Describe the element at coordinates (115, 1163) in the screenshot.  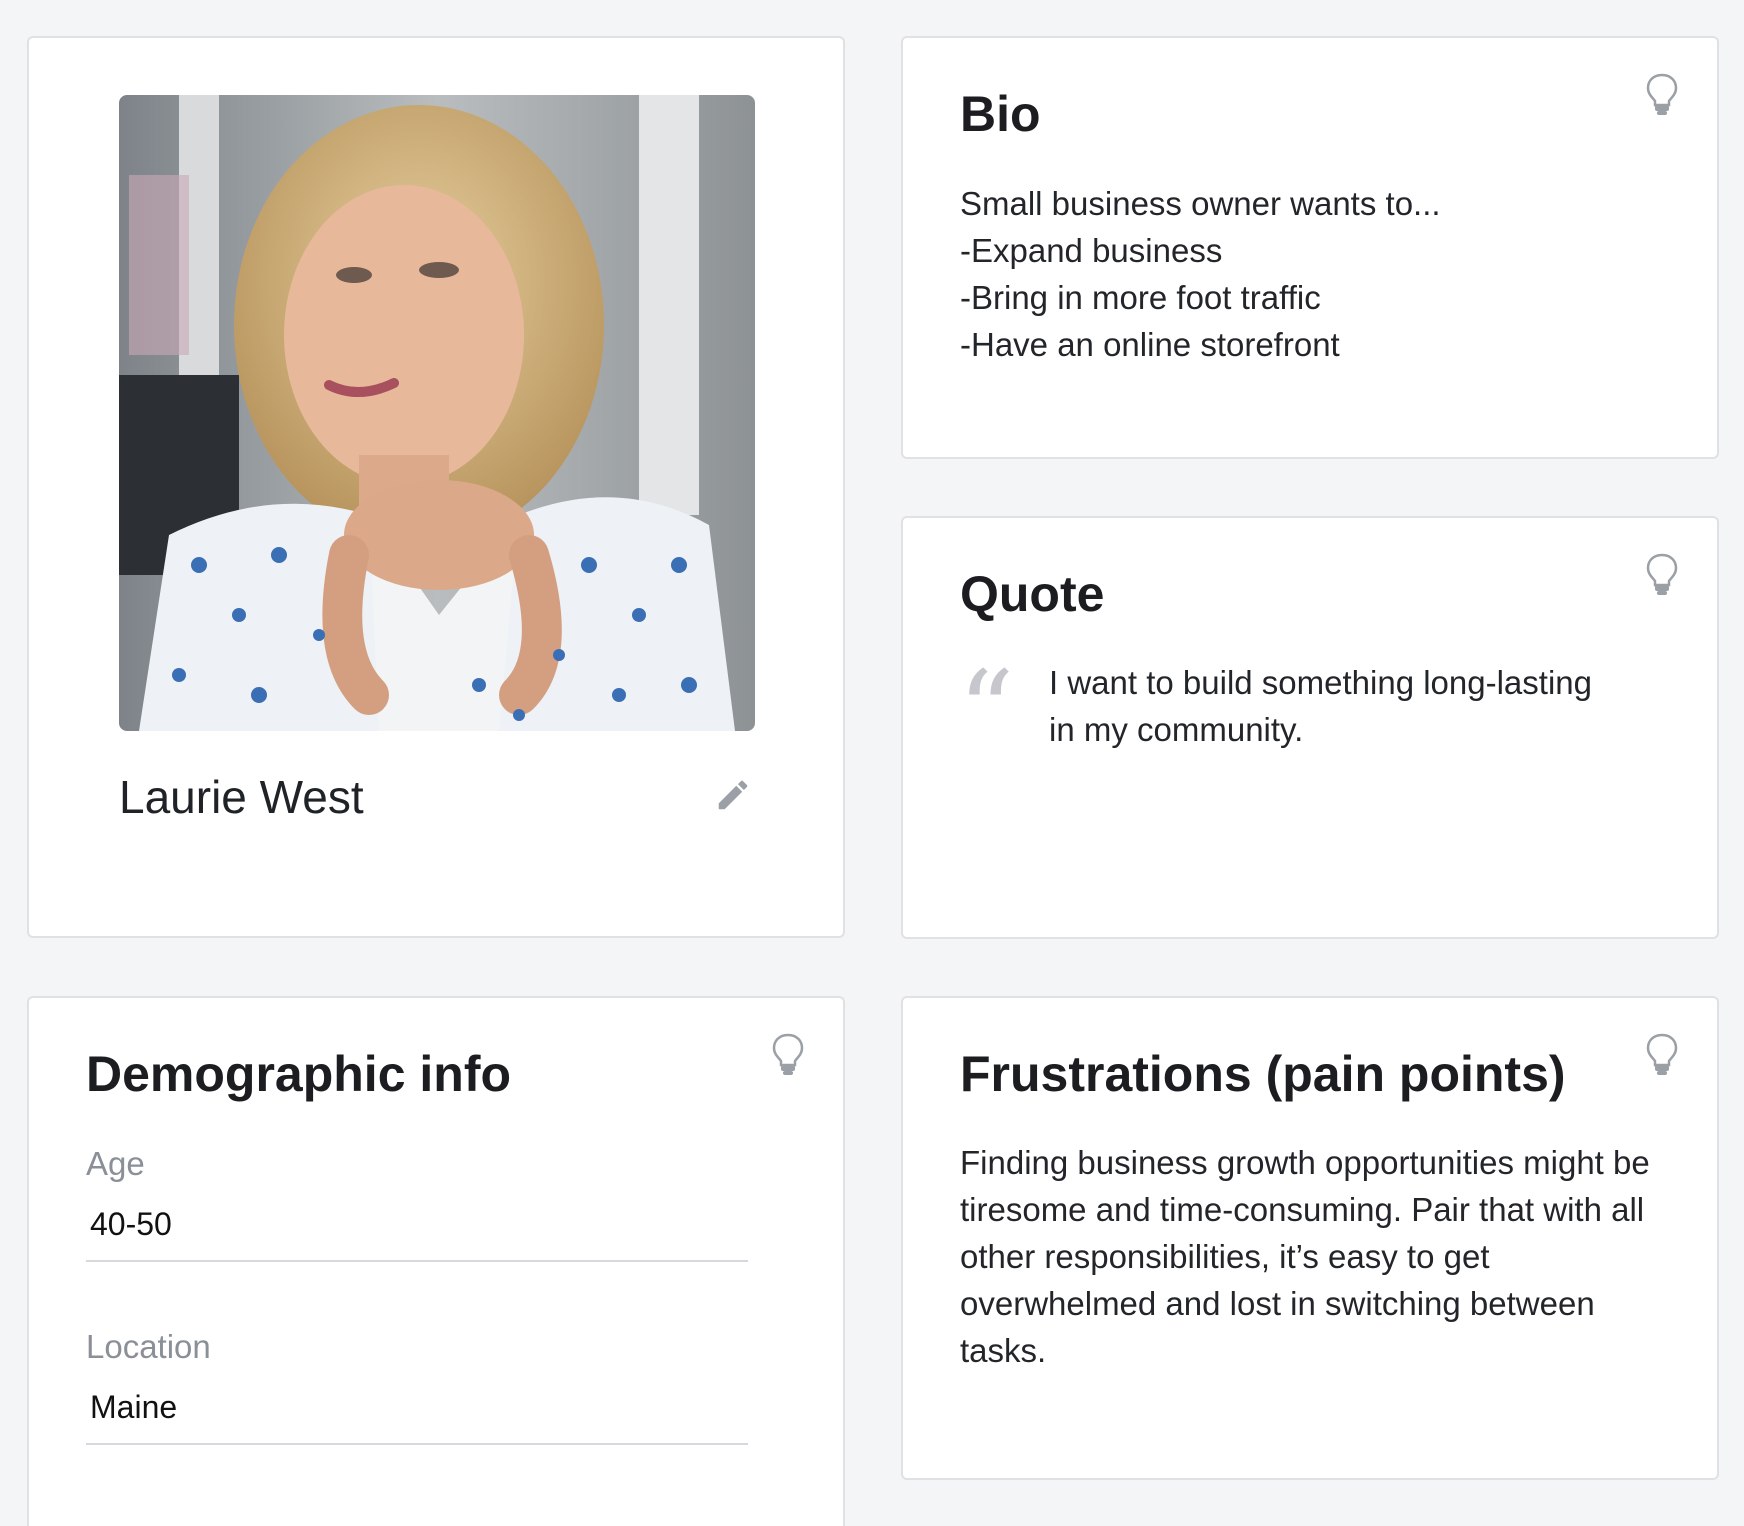
I see `age-label: Age` at that location.